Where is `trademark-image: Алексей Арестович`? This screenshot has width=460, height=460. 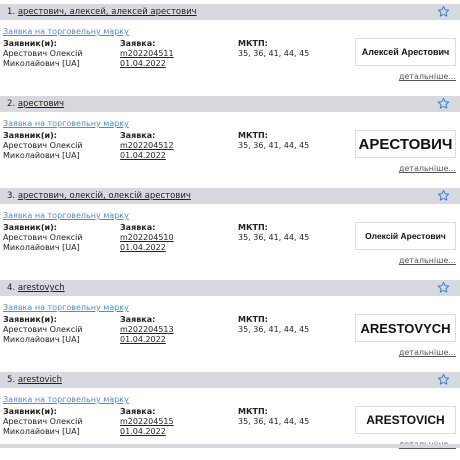 trademark-image: Алексей Арестович is located at coordinates (405, 52).